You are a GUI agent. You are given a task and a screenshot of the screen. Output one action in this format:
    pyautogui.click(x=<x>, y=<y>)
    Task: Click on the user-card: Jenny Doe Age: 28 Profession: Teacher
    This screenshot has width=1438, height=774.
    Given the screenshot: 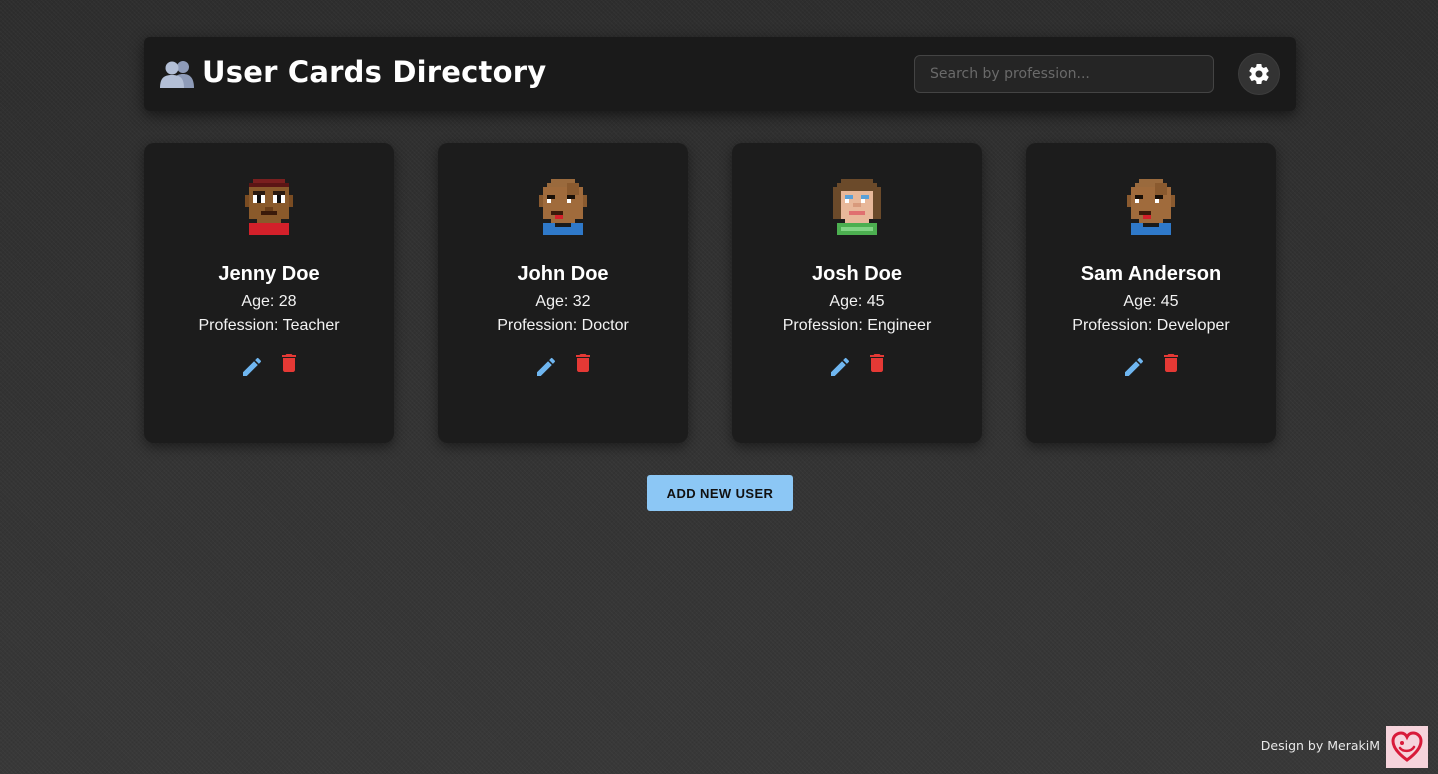 What is the action you would take?
    pyautogui.click(x=269, y=293)
    